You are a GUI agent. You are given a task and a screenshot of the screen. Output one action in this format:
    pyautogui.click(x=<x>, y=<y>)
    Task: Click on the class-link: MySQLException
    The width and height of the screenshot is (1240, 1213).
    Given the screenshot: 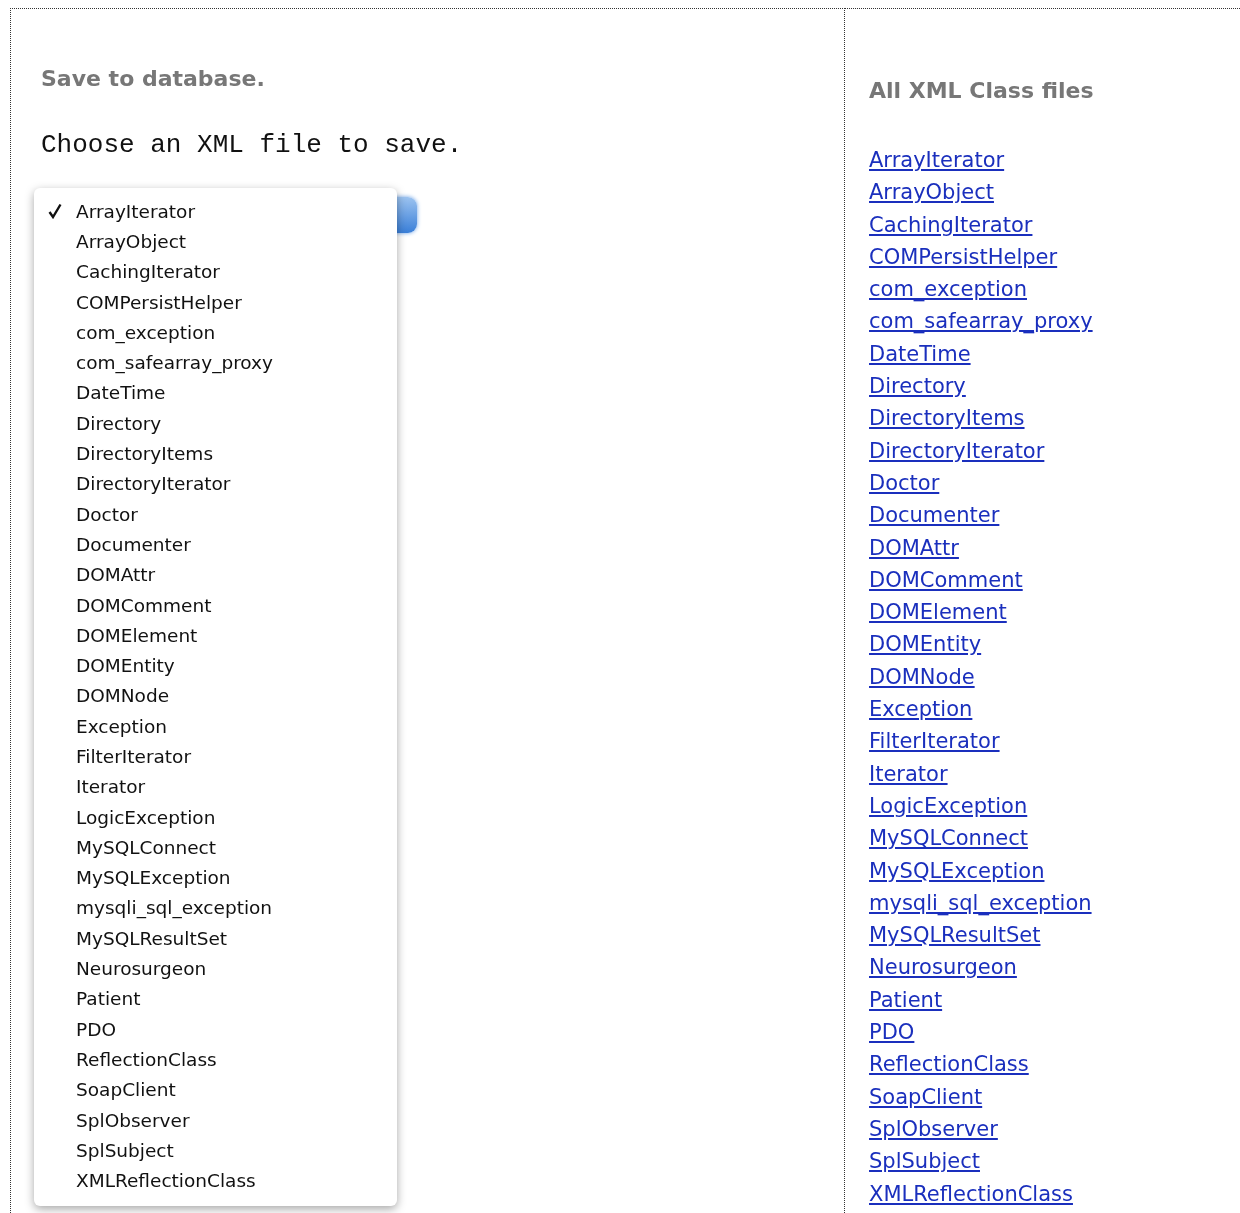 What is the action you would take?
    pyautogui.click(x=957, y=870)
    